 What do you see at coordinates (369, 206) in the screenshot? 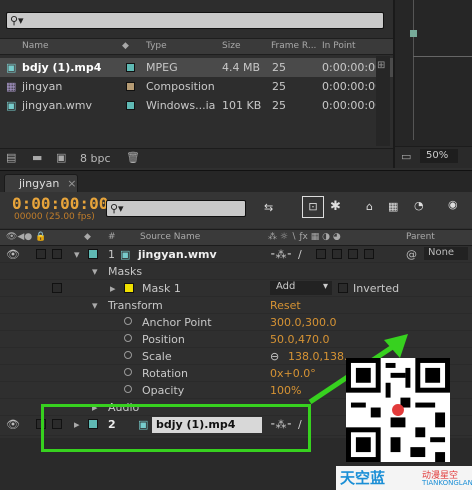
I see `hide-shy-icon: ⌂` at bounding box center [369, 206].